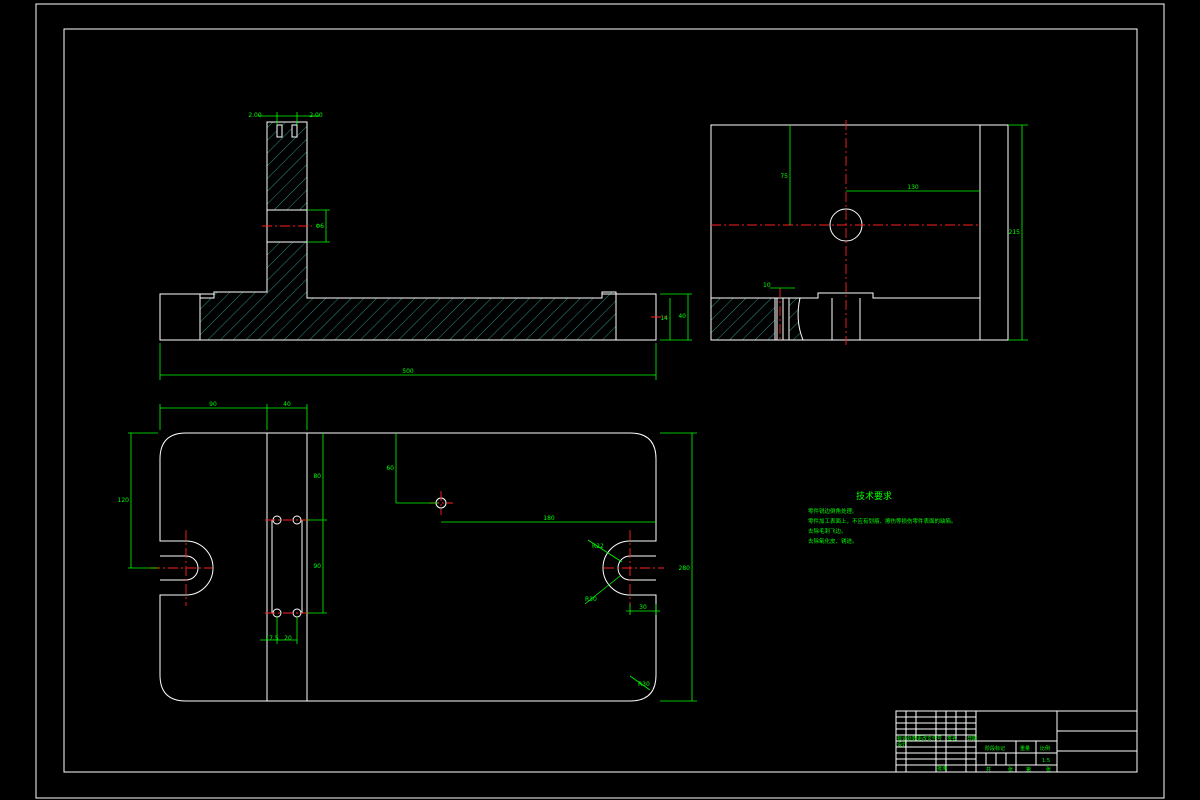 The width and height of the screenshot is (1200, 800). What do you see at coordinates (317, 566) in the screenshot?
I see `dim-plan-rib-lower: 90` at bounding box center [317, 566].